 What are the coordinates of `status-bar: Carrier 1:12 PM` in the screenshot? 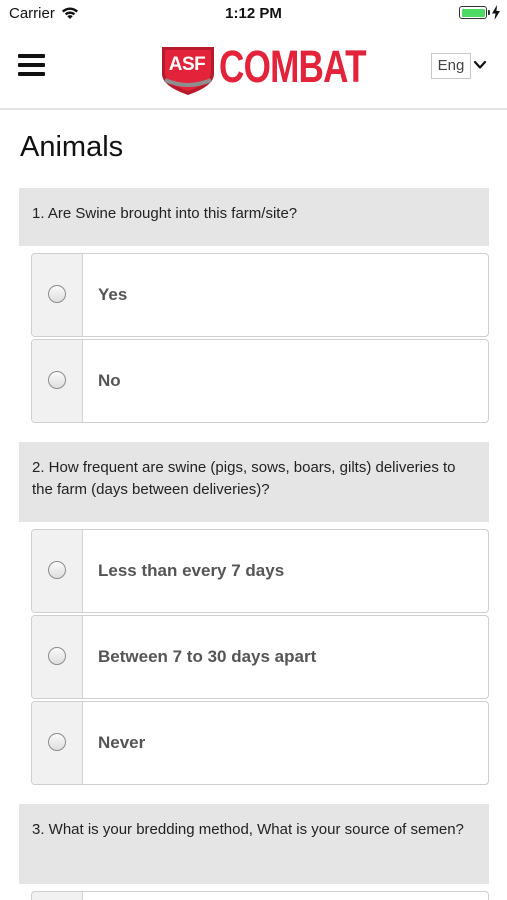 It's located at (253, 14).